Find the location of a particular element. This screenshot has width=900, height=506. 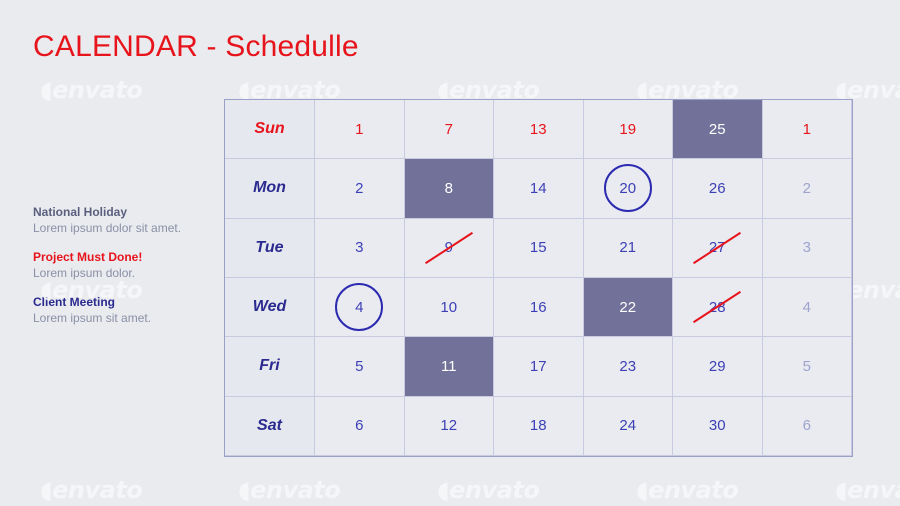

date-number: 15 is located at coordinates (538, 248).